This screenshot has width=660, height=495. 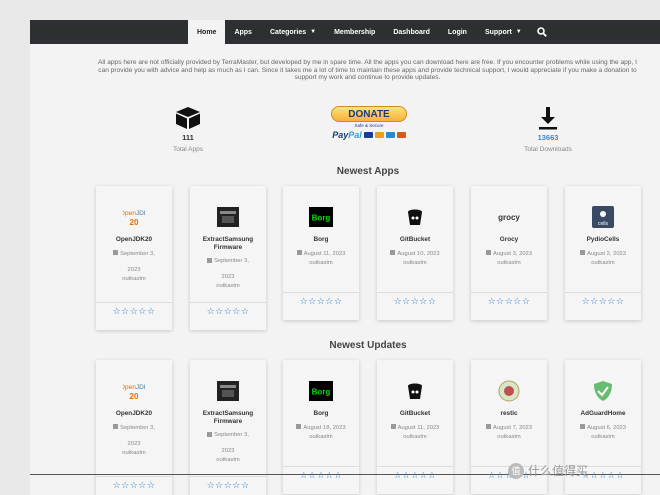 I want to click on app-date: August 10, 2023, so click(x=415, y=254).